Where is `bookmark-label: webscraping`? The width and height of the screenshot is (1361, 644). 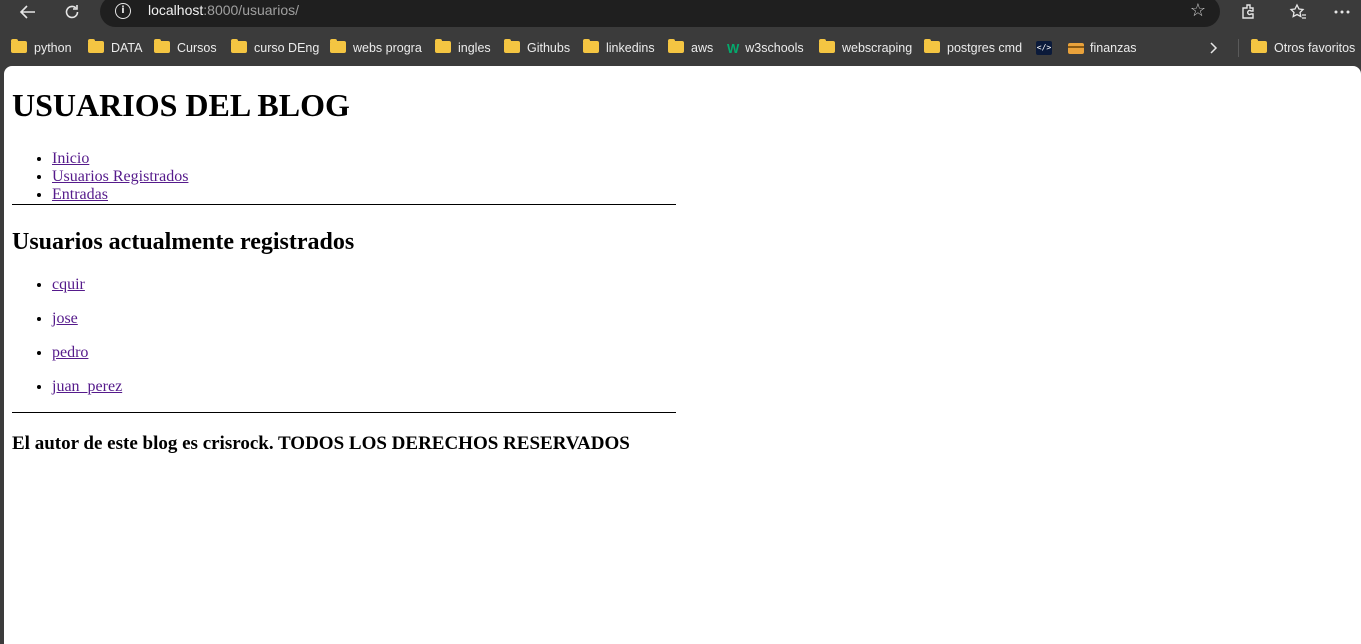 bookmark-label: webscraping is located at coordinates (877, 48).